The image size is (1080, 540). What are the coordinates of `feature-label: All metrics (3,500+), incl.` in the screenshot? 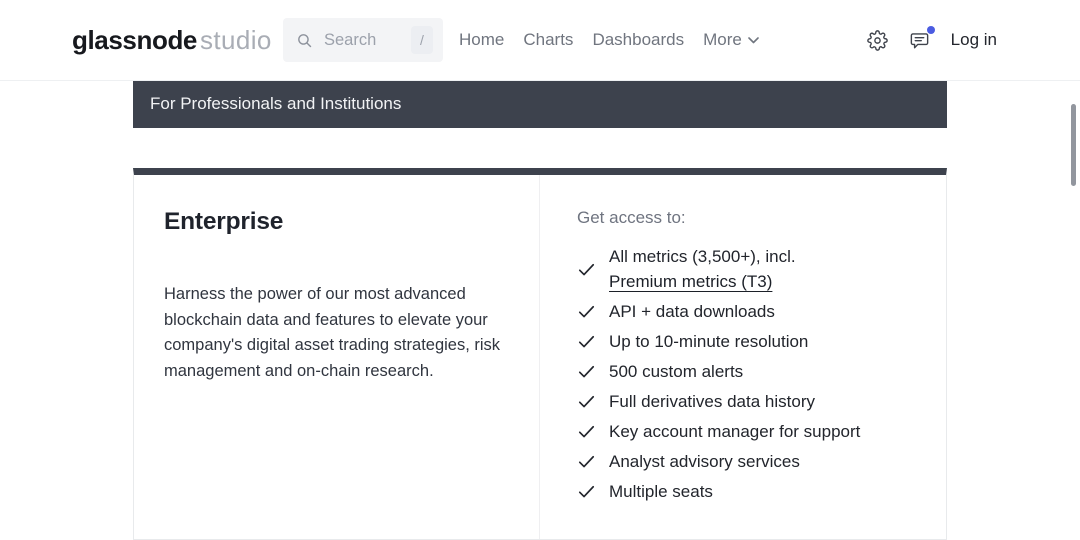 It's located at (702, 256).